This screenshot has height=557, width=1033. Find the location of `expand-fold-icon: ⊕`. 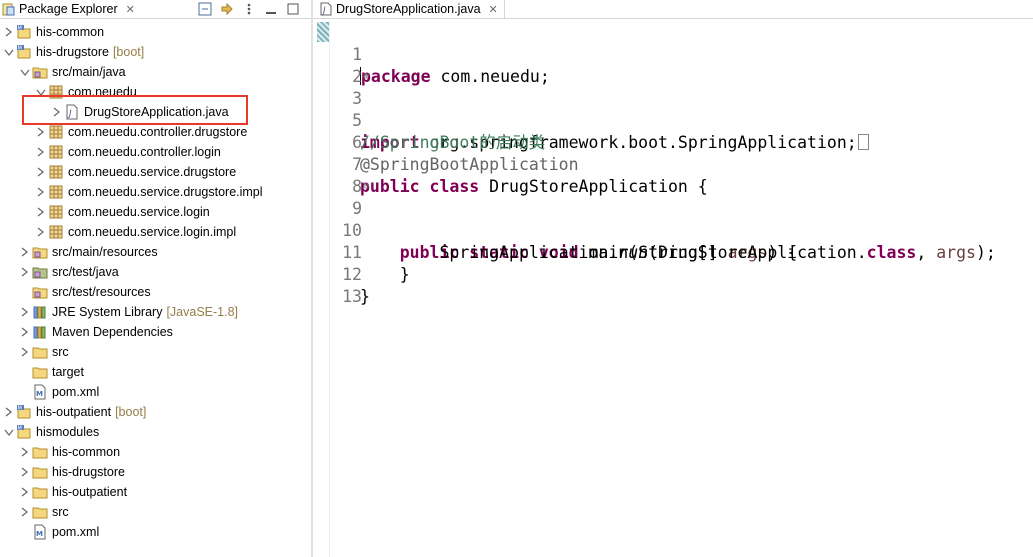

expand-fold-icon: ⊕ is located at coordinates (366, 77).